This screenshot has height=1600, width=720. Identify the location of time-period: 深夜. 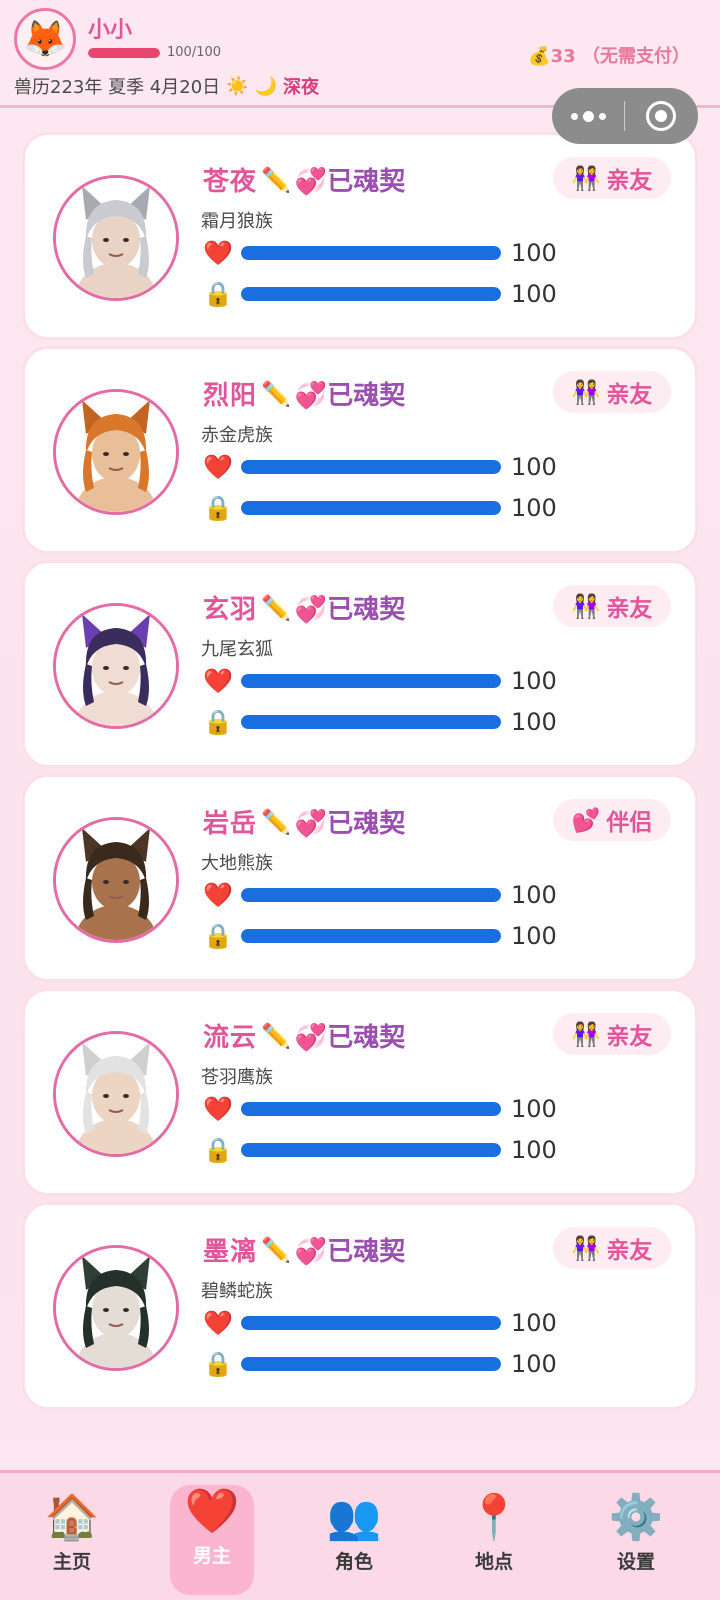
(301, 87).